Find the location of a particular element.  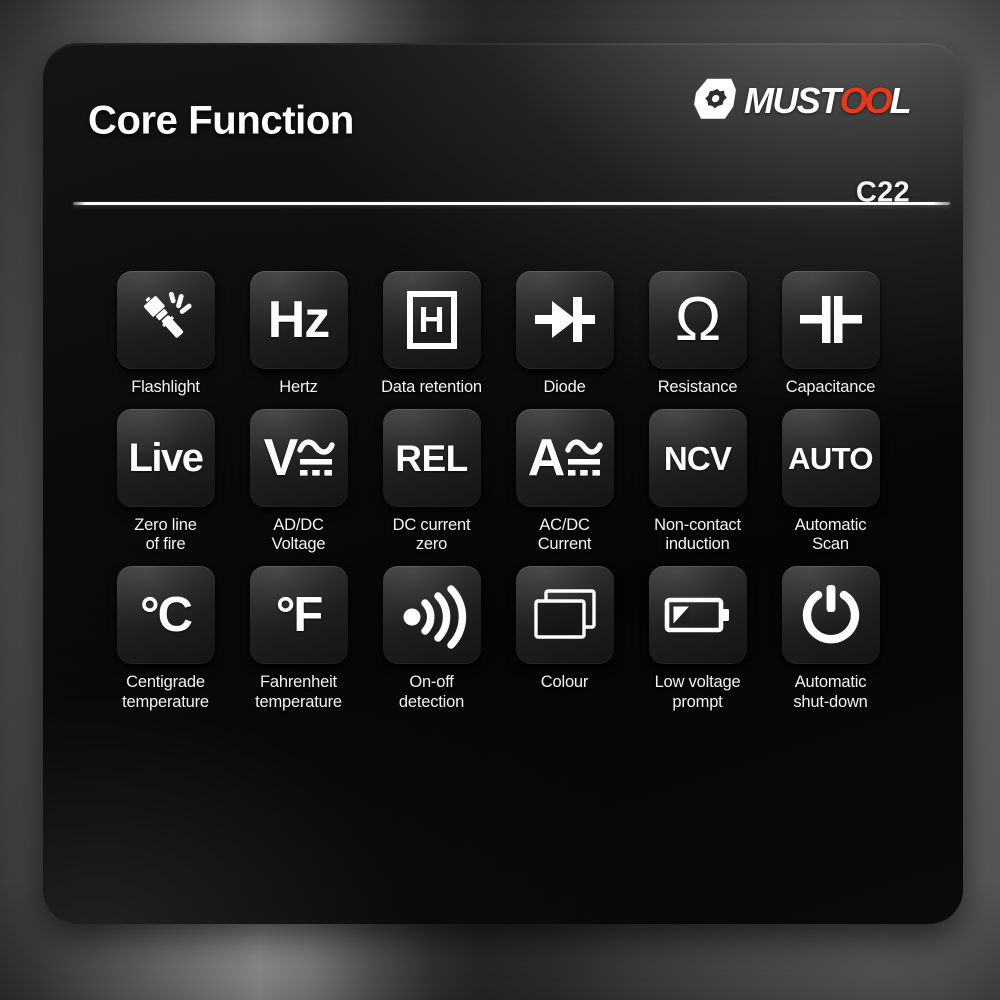

function-tile: °C is located at coordinates (165, 615).